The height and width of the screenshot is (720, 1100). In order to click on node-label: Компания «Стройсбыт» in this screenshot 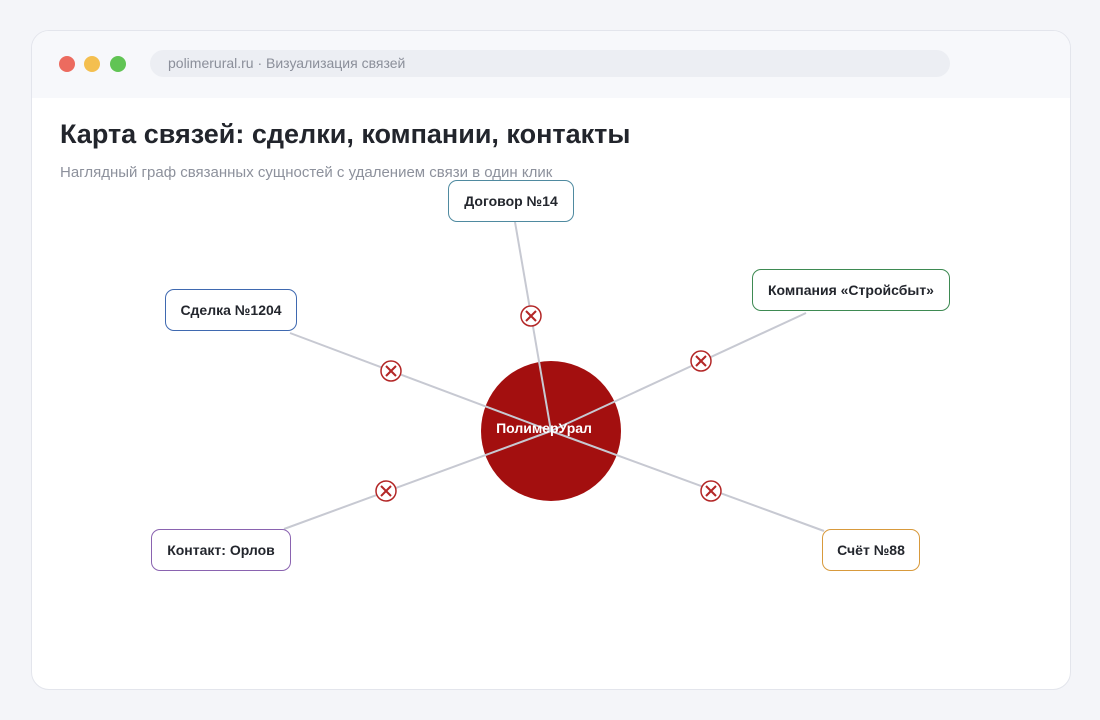, I will do `click(851, 290)`.